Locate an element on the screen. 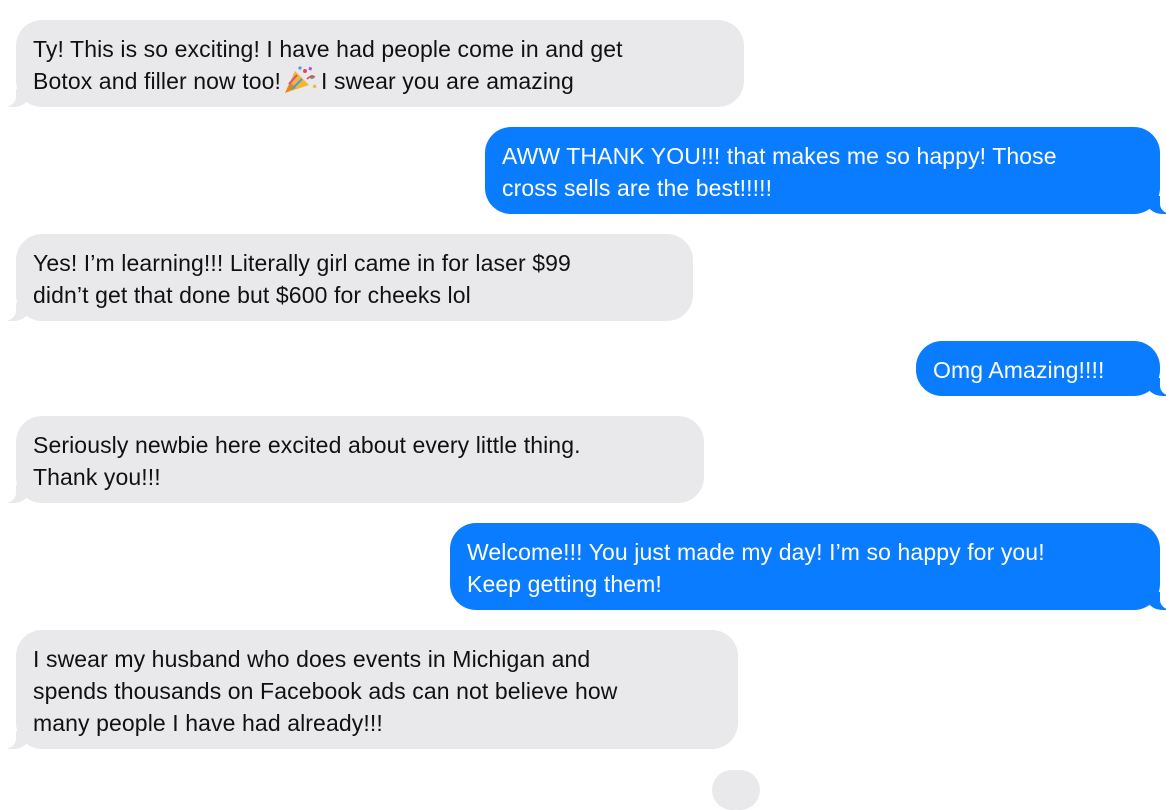  message-bubble-outgoing: Omg Amazing!!!! is located at coordinates (1041, 368).